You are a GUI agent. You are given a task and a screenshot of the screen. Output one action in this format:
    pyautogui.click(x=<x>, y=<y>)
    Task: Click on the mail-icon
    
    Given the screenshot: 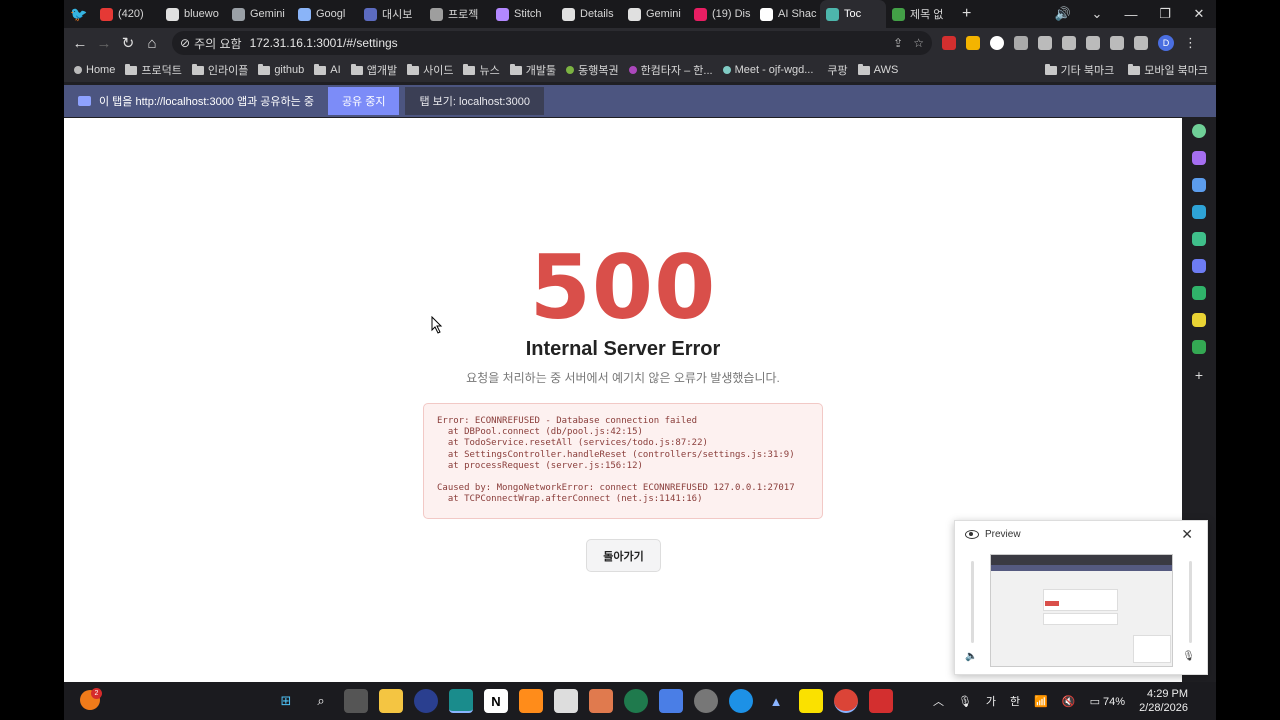 What is the action you would take?
    pyautogui.click(x=1199, y=347)
    